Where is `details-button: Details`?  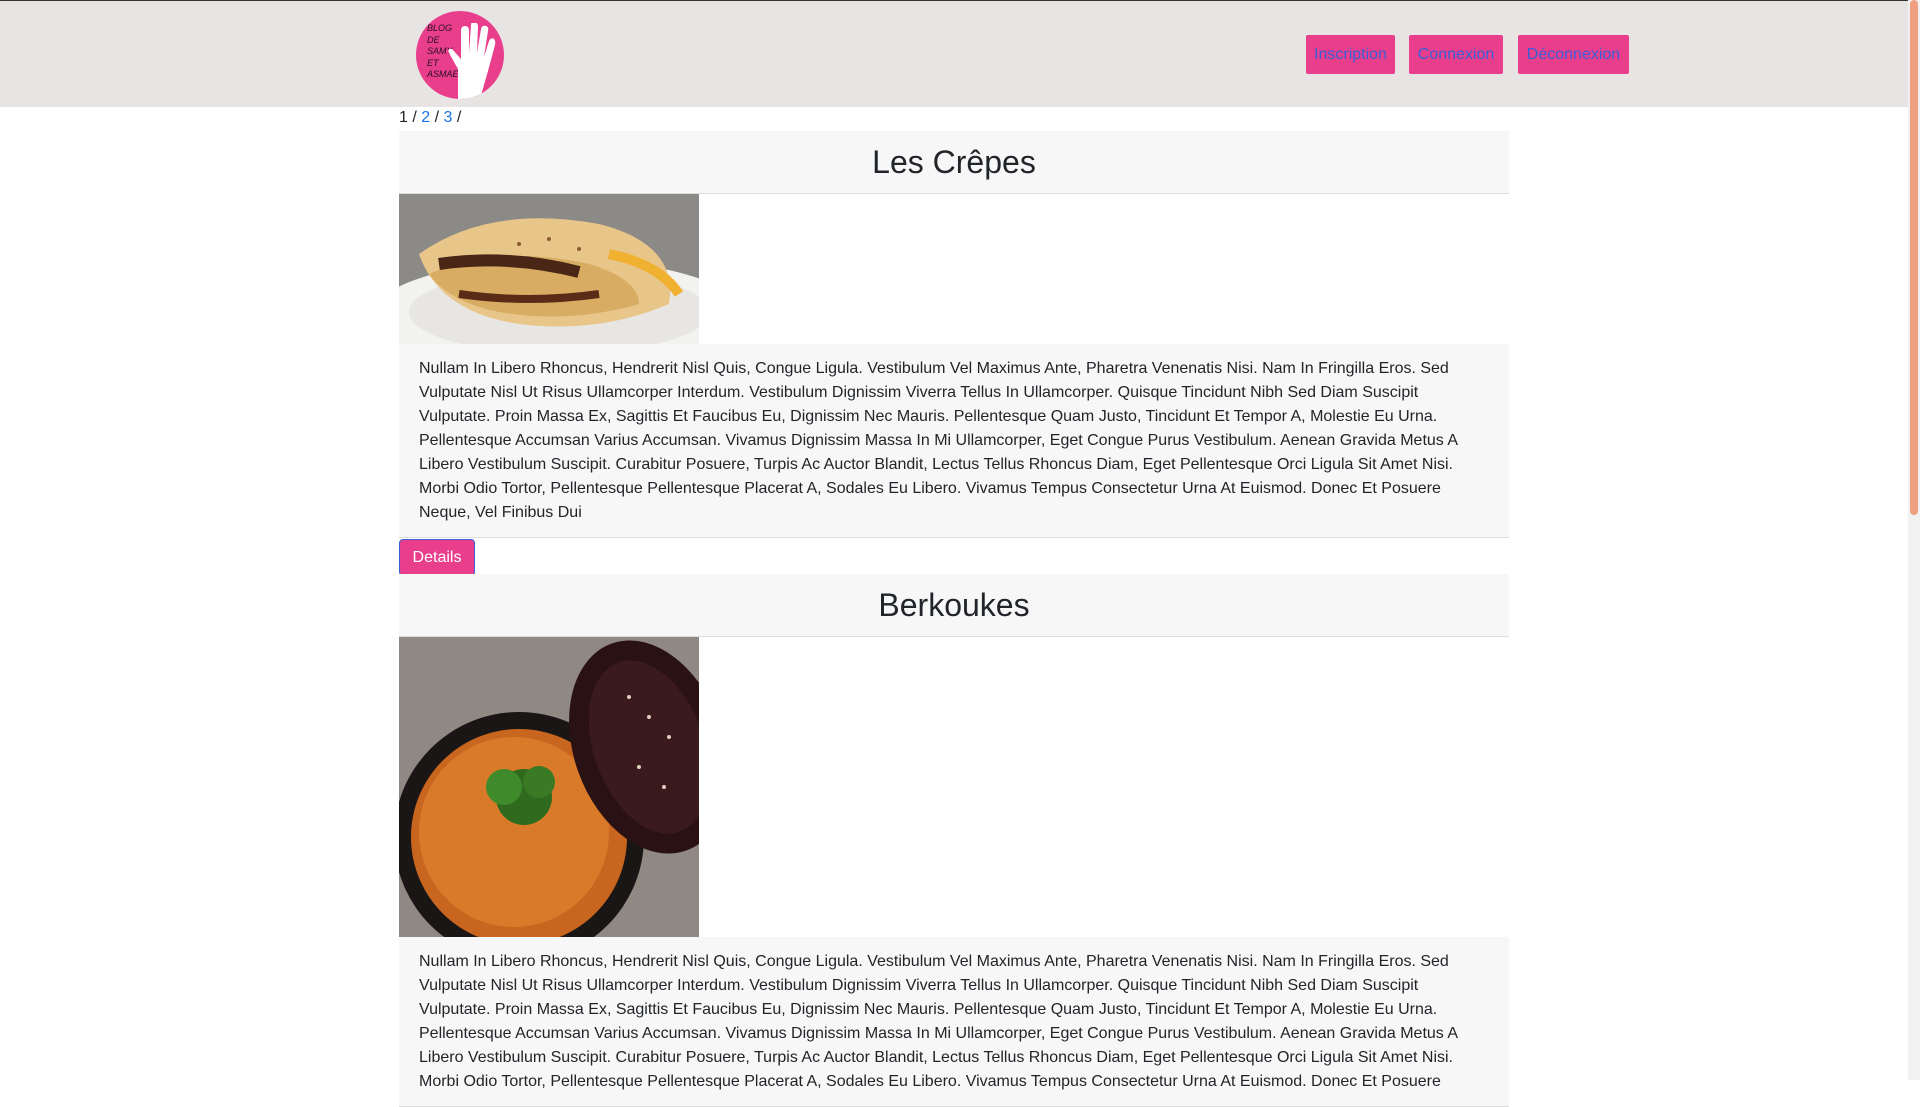
details-button: Details is located at coordinates (437, 557).